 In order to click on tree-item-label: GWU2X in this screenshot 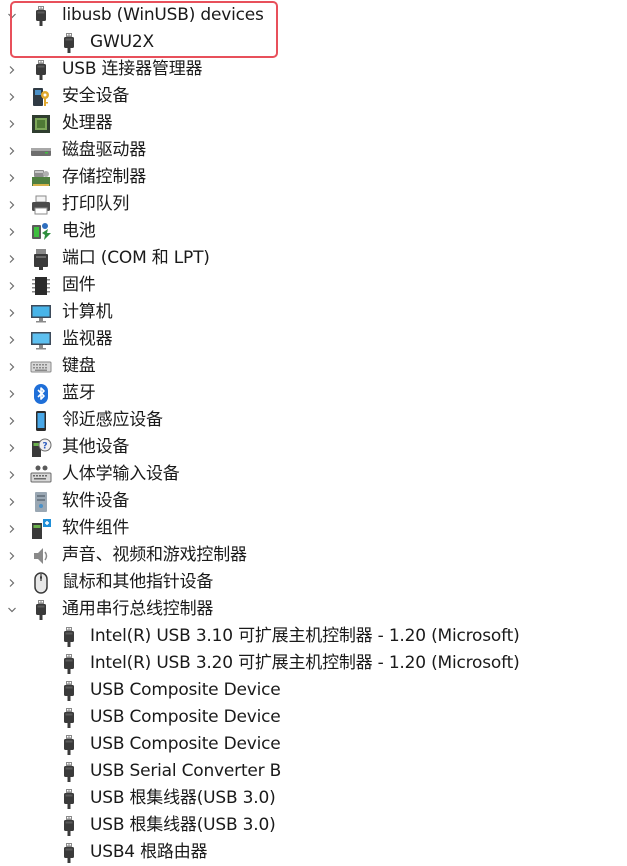, I will do `click(122, 42)`.